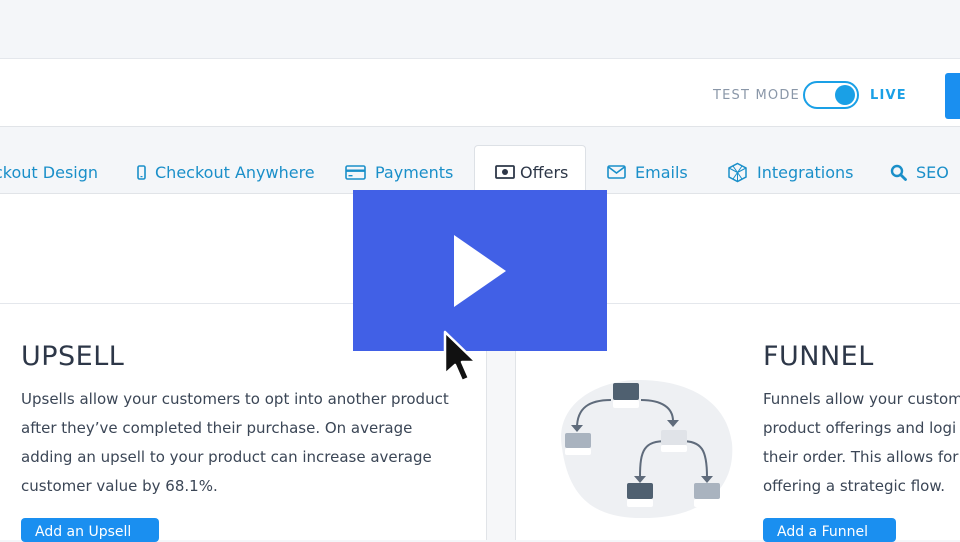  Describe the element at coordinates (831, 95) in the screenshot. I see `mode-toggle` at that location.